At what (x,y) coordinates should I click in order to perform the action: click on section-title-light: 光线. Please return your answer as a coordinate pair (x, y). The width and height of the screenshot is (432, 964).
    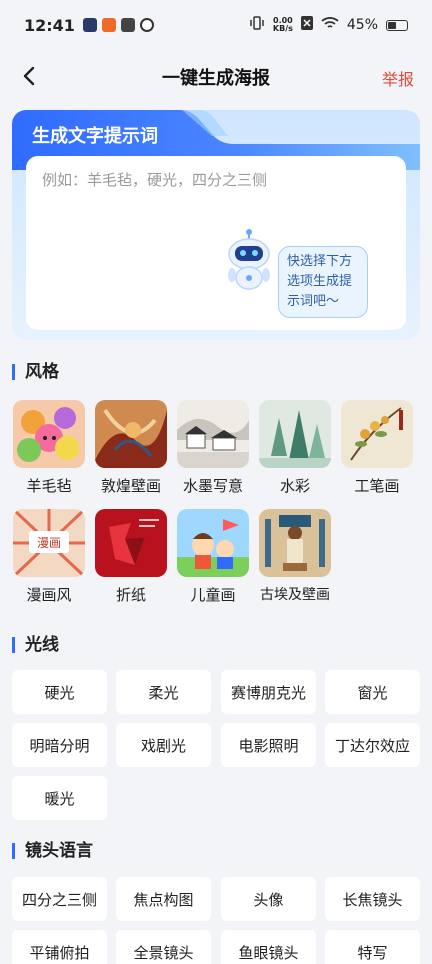
    Looking at the image, I should click on (35, 645).